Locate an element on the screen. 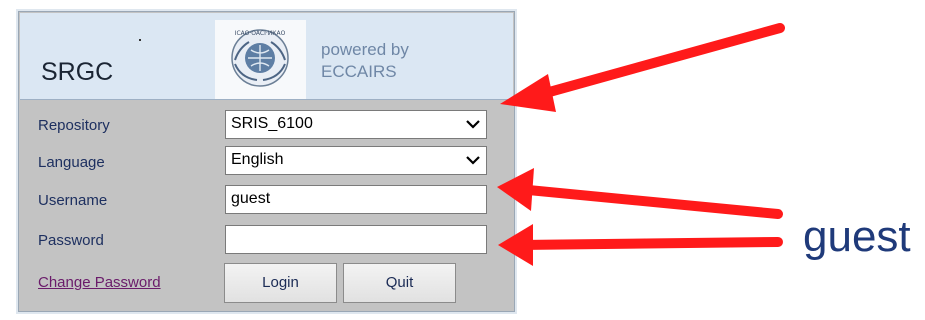 This screenshot has width=925, height=320. arrow-head-username is located at coordinates (515, 189).